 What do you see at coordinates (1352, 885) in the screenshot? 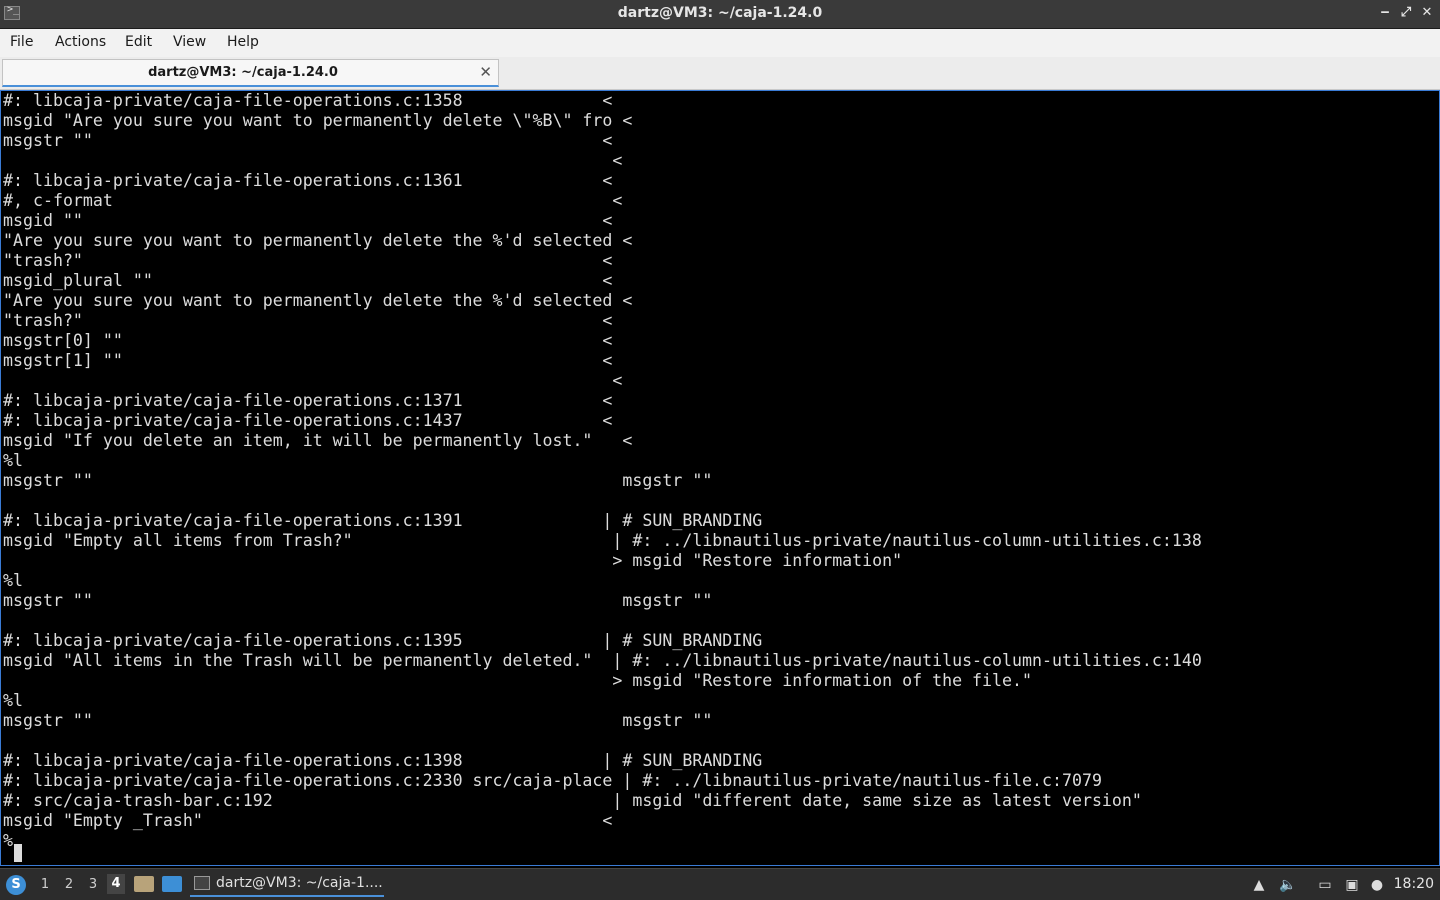
I see `network-icon: ▣` at bounding box center [1352, 885].